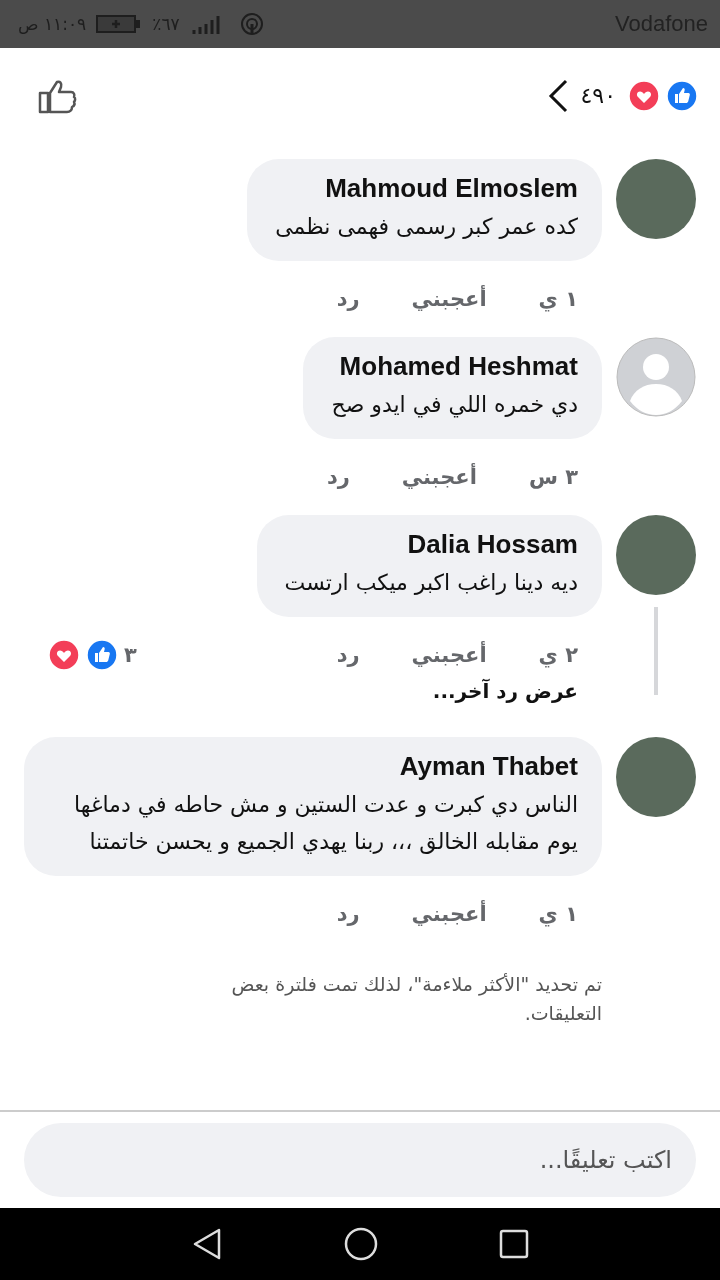  Describe the element at coordinates (251, 24) in the screenshot. I see `hotspot-icon` at that location.